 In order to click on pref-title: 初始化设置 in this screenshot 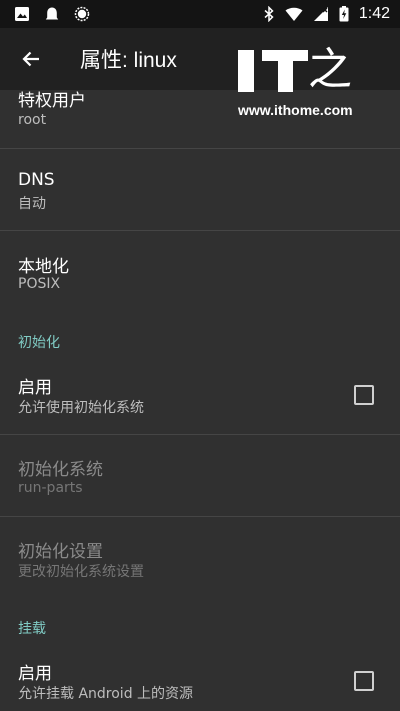, I will do `click(60, 552)`.